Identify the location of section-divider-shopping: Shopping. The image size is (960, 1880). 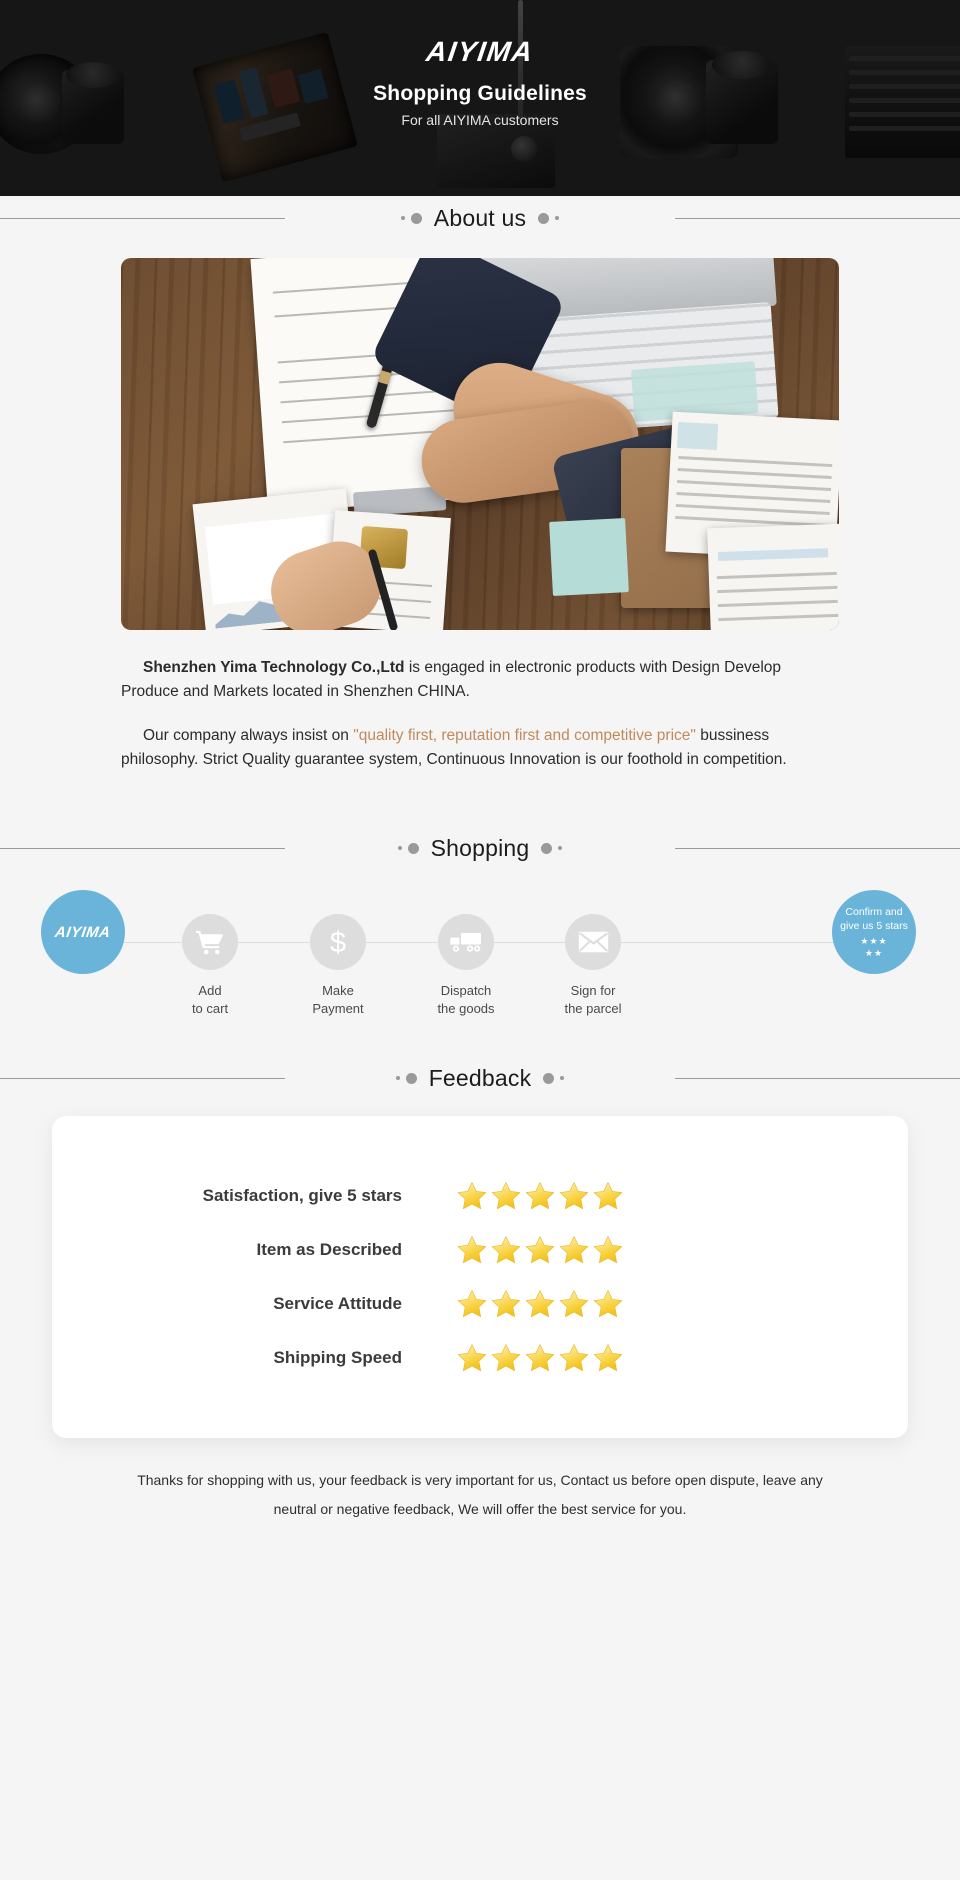
(480, 848).